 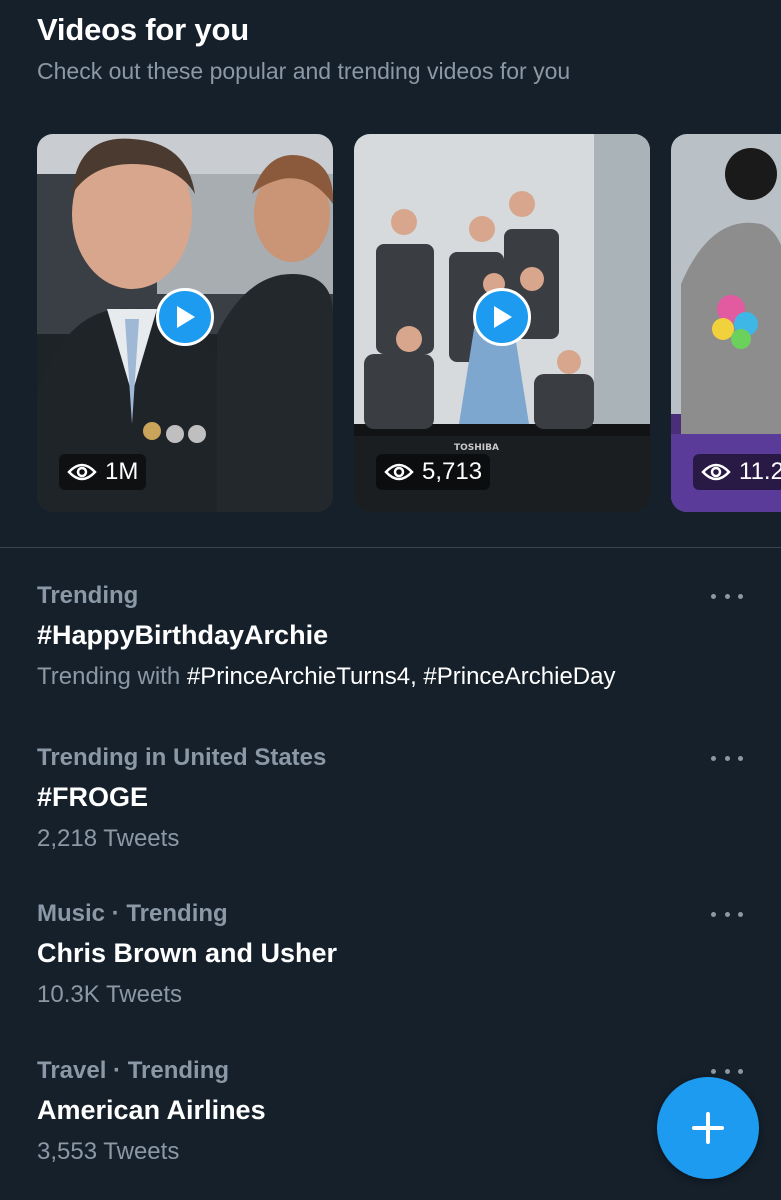 What do you see at coordinates (183, 635) in the screenshot?
I see `trend-name: #HappyBirthdayArchie` at bounding box center [183, 635].